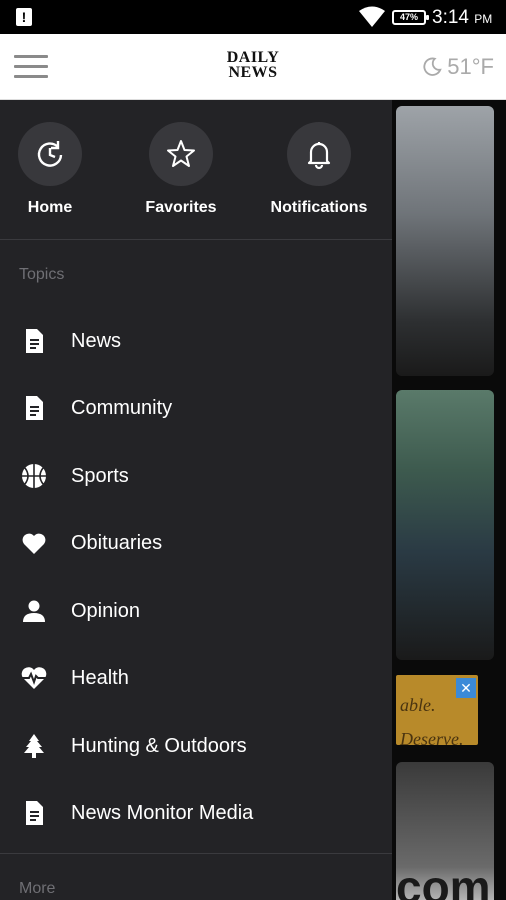 This screenshot has height=900, width=506. What do you see at coordinates (24, 17) in the screenshot?
I see `alert-notification-icon` at bounding box center [24, 17].